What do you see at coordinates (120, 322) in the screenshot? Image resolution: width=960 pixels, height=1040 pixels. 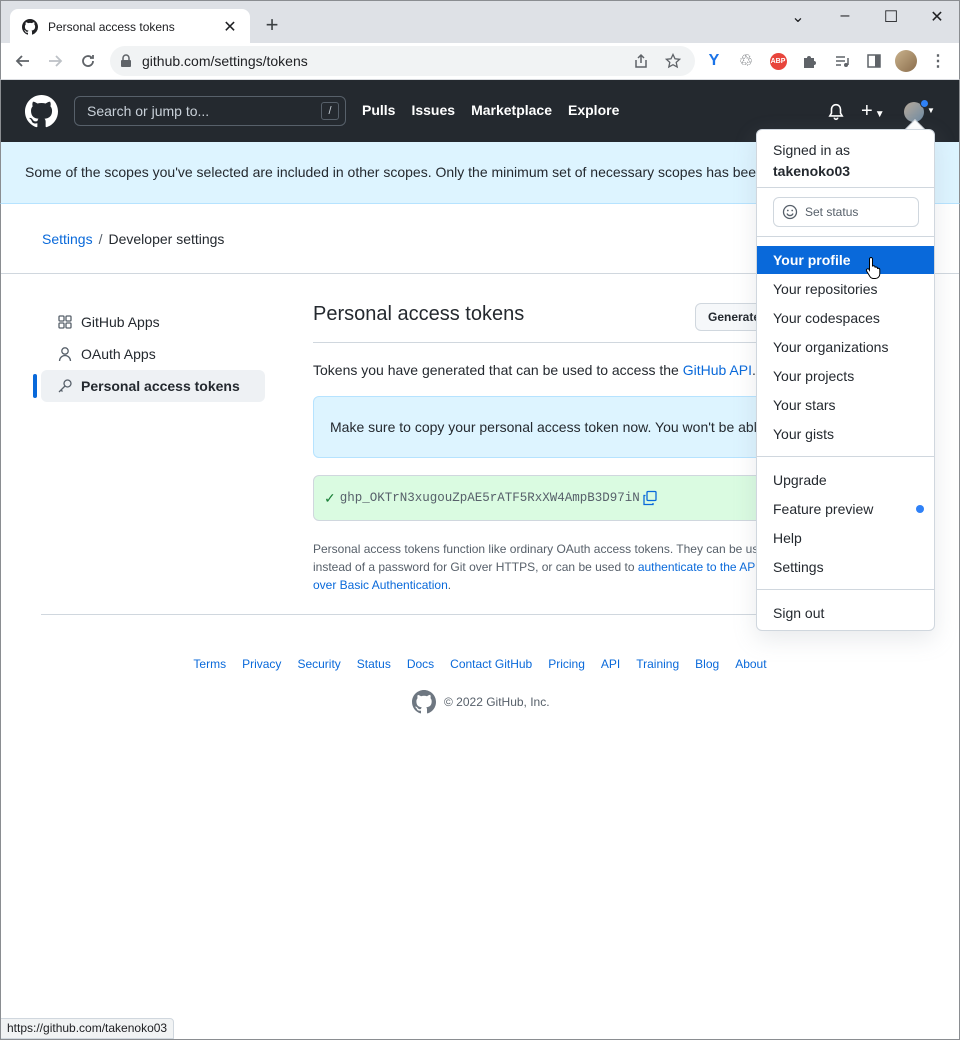 I see `sidenav-item-label: GitHub Apps` at bounding box center [120, 322].